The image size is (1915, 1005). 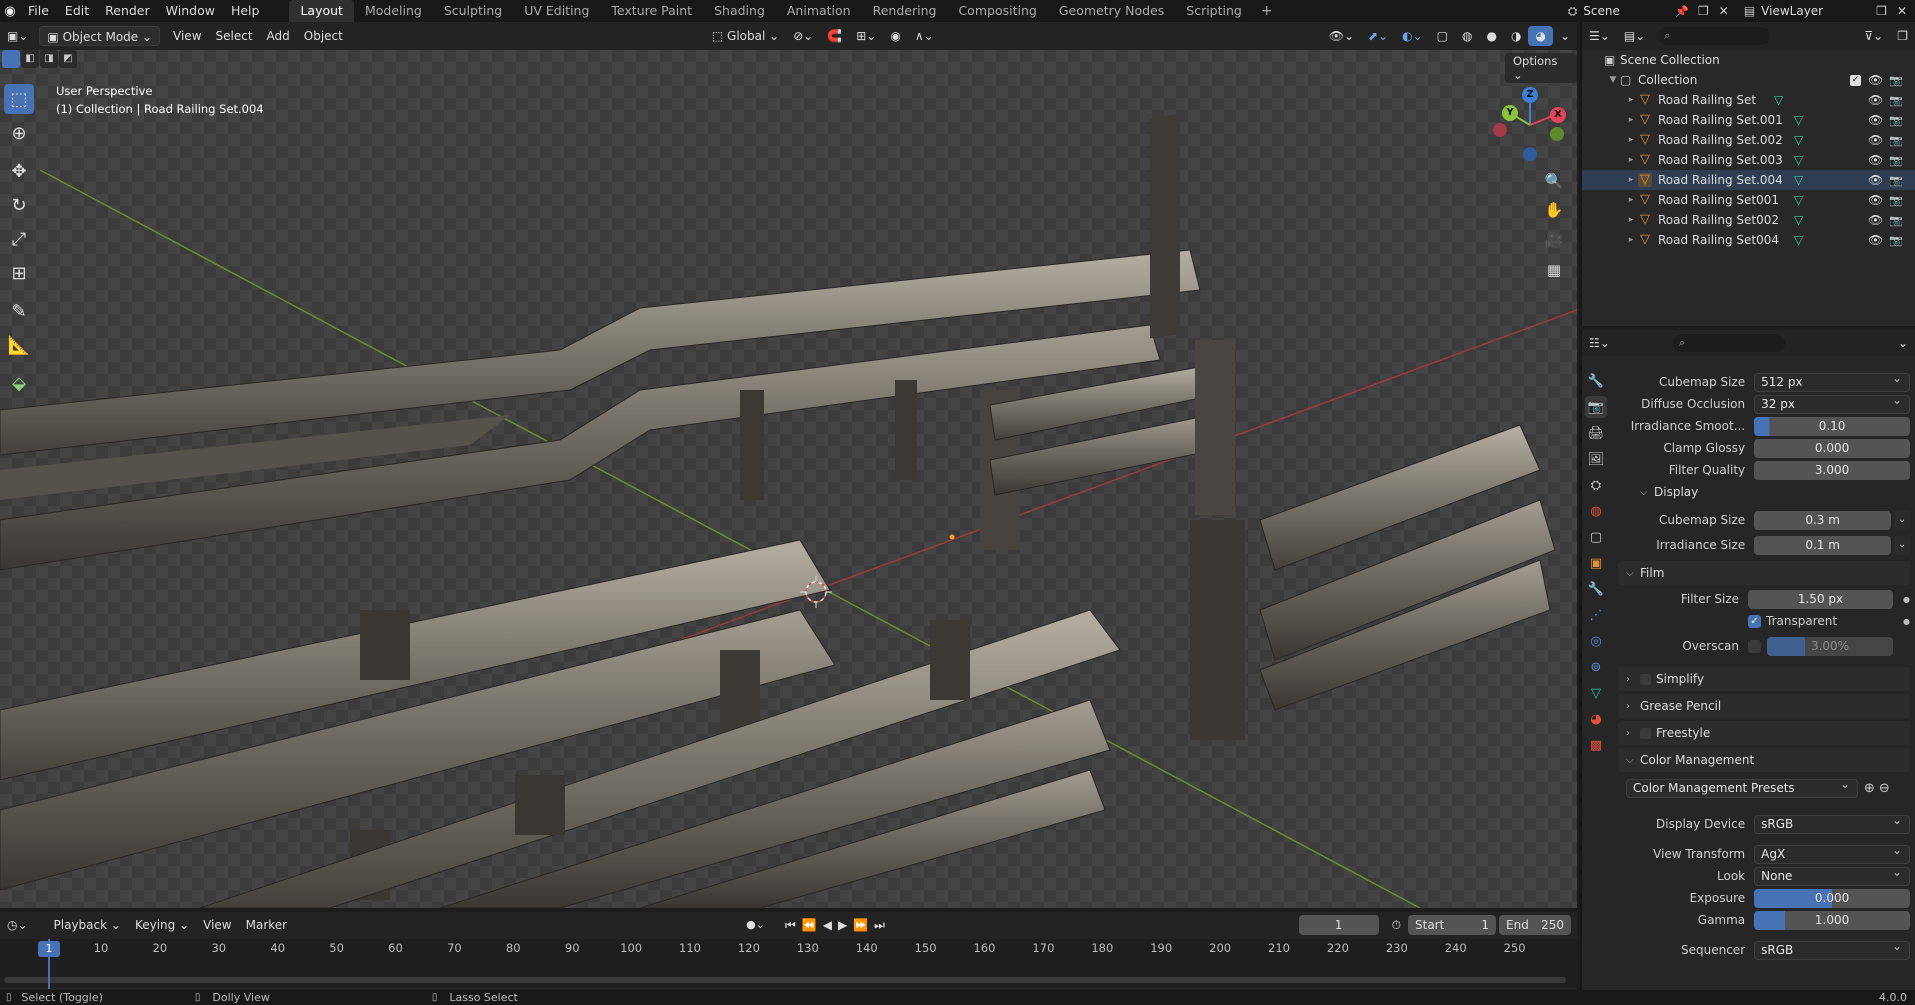 What do you see at coordinates (17, 36) in the screenshot?
I see `editor-type-icon: ▣⌄` at bounding box center [17, 36].